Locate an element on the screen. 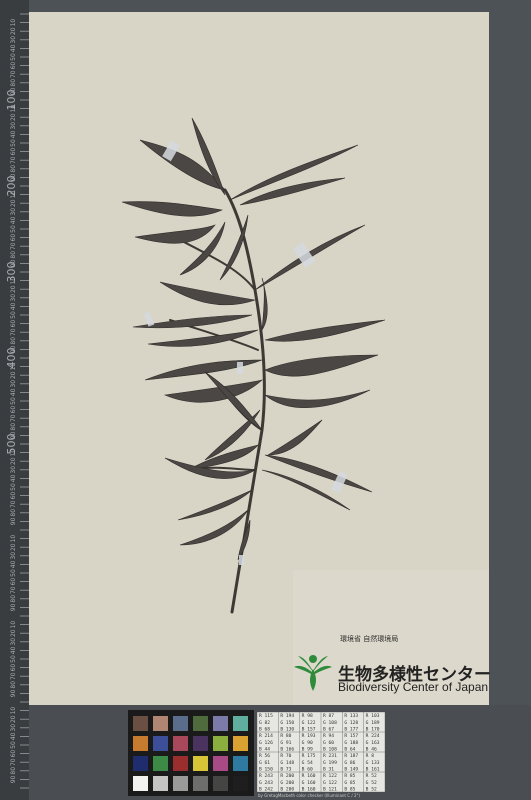 The image size is (531, 800). value-table-cell: B 242 is located at coordinates (266, 790).